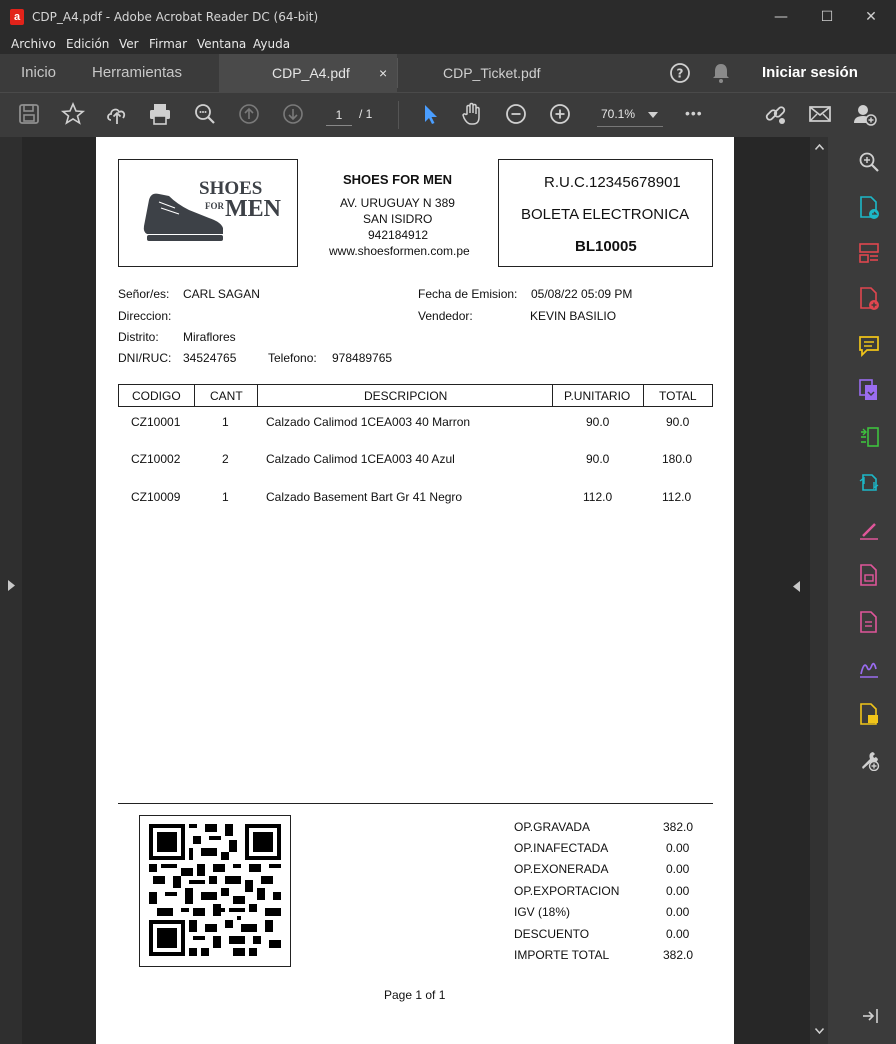  What do you see at coordinates (206, 115) in the screenshot?
I see `zoom-search-icon` at bounding box center [206, 115].